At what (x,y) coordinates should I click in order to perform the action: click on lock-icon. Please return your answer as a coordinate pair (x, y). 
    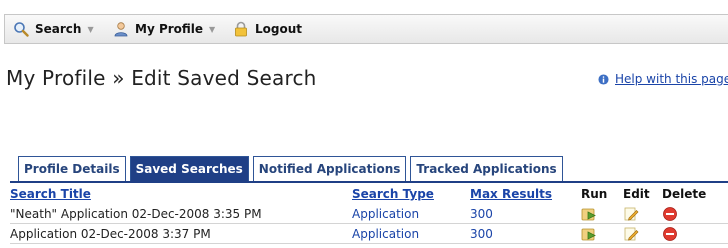
    Looking at the image, I should click on (241, 29).